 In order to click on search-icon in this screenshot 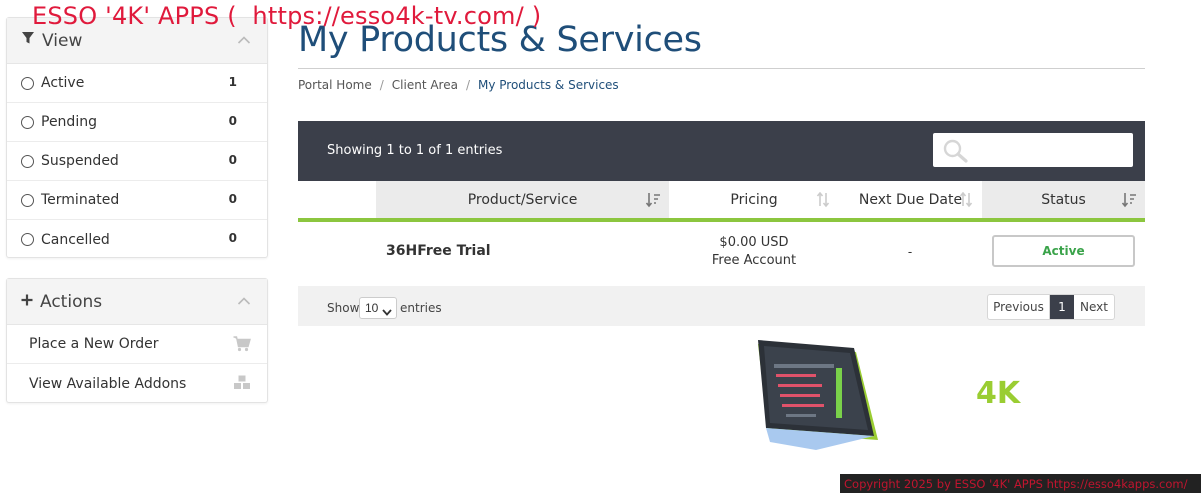, I will do `click(956, 153)`.